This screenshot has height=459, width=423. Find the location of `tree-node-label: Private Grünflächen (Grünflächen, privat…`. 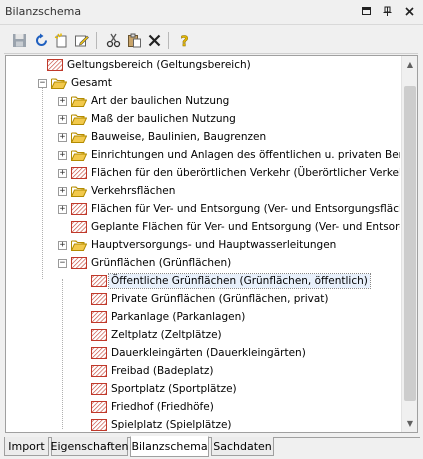

tree-node-label: Private Grünflächen (Grünflächen, privat… is located at coordinates (220, 299).